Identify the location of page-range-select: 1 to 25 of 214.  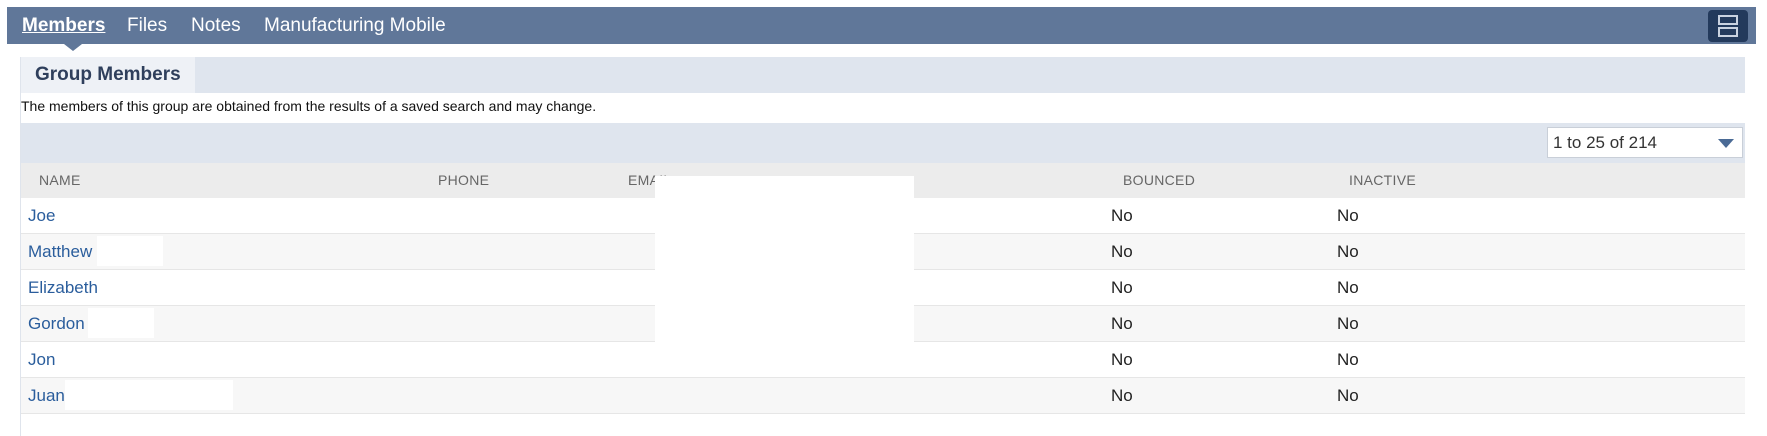
(1645, 142).